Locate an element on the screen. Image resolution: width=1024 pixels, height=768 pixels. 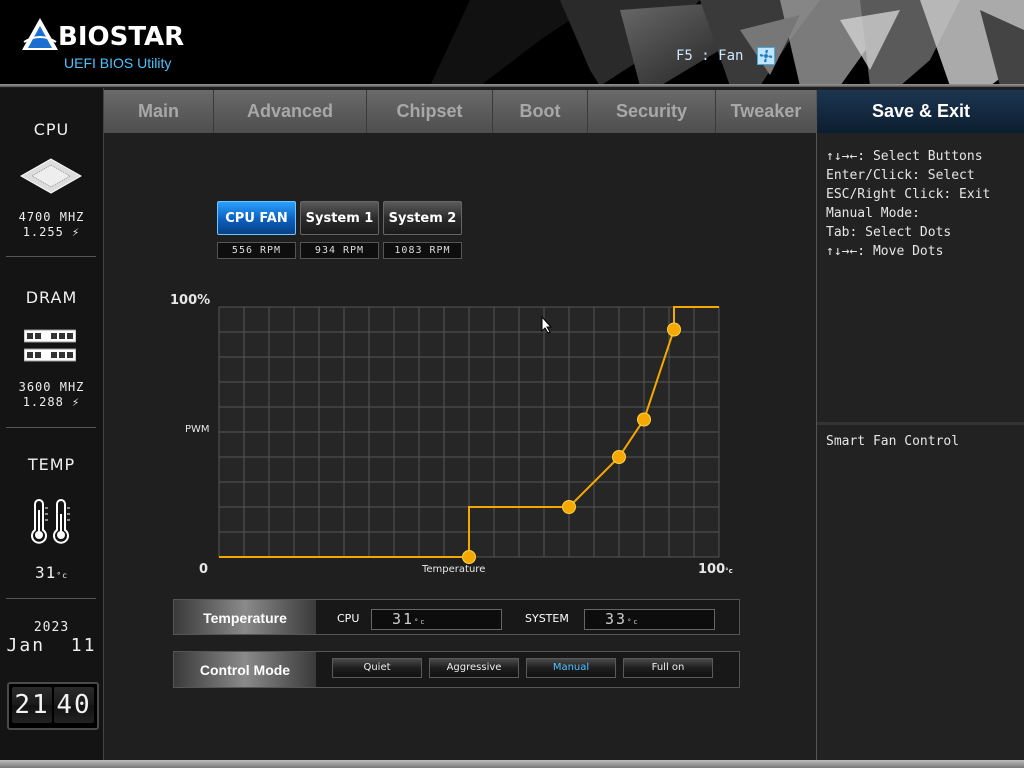
clock-hours: 21 is located at coordinates (32, 705).